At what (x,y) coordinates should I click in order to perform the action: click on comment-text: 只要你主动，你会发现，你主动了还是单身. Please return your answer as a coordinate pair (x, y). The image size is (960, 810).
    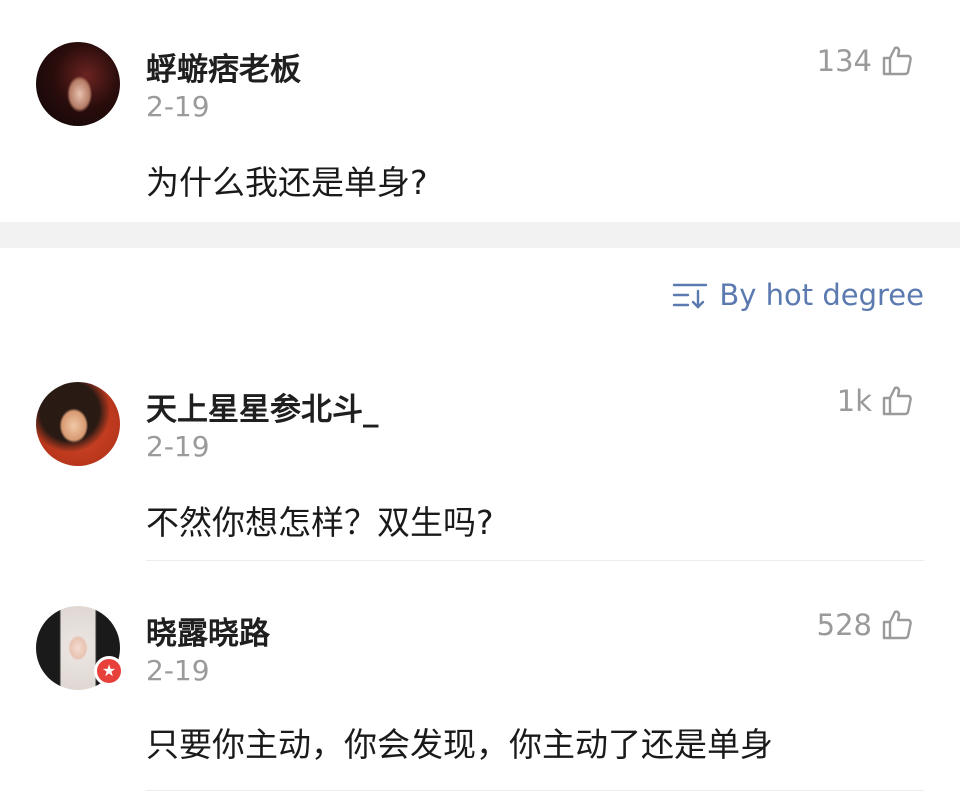
    Looking at the image, I should click on (459, 744).